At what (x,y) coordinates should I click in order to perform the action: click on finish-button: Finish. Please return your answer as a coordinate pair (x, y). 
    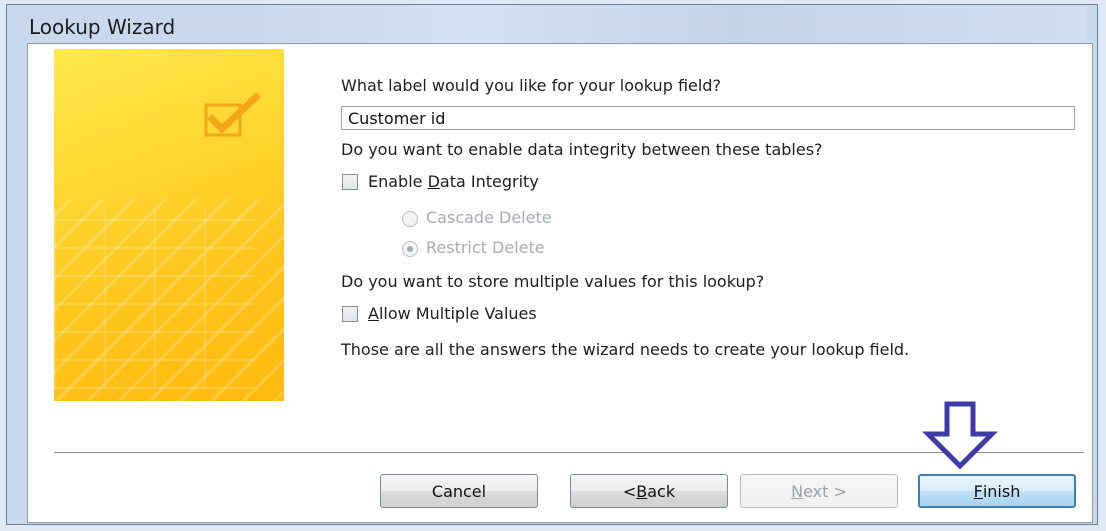
    Looking at the image, I should click on (997, 491).